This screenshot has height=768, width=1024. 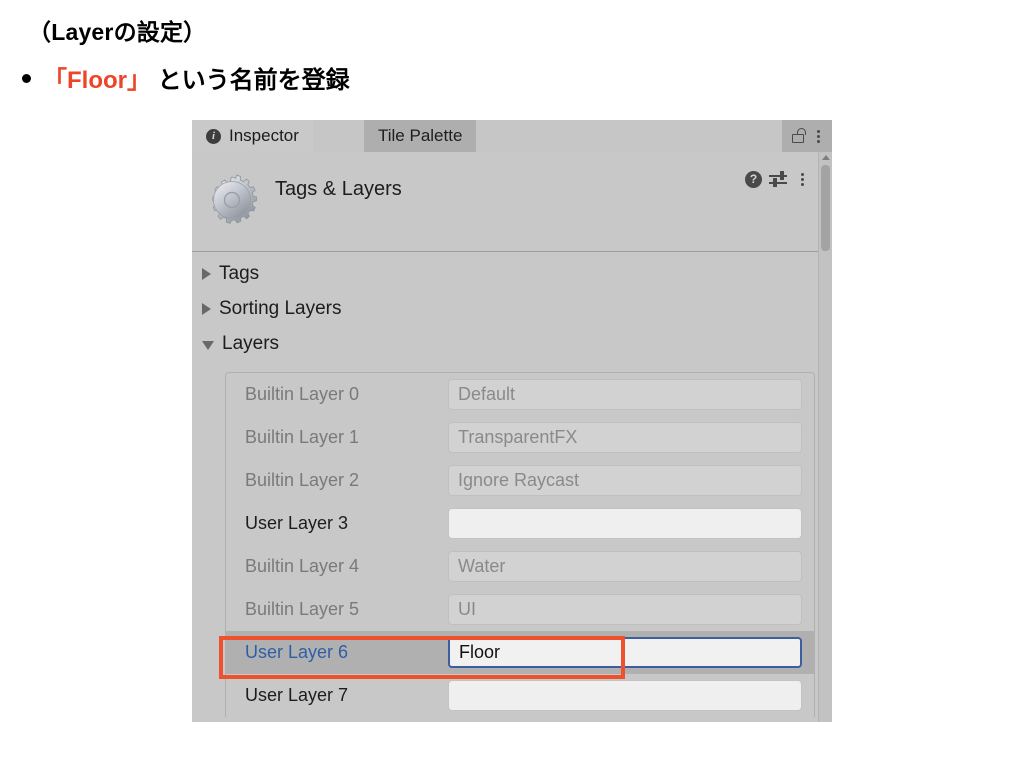 What do you see at coordinates (280, 308) in the screenshot?
I see `foldout-sorting-layers-label: Sorting Layers` at bounding box center [280, 308].